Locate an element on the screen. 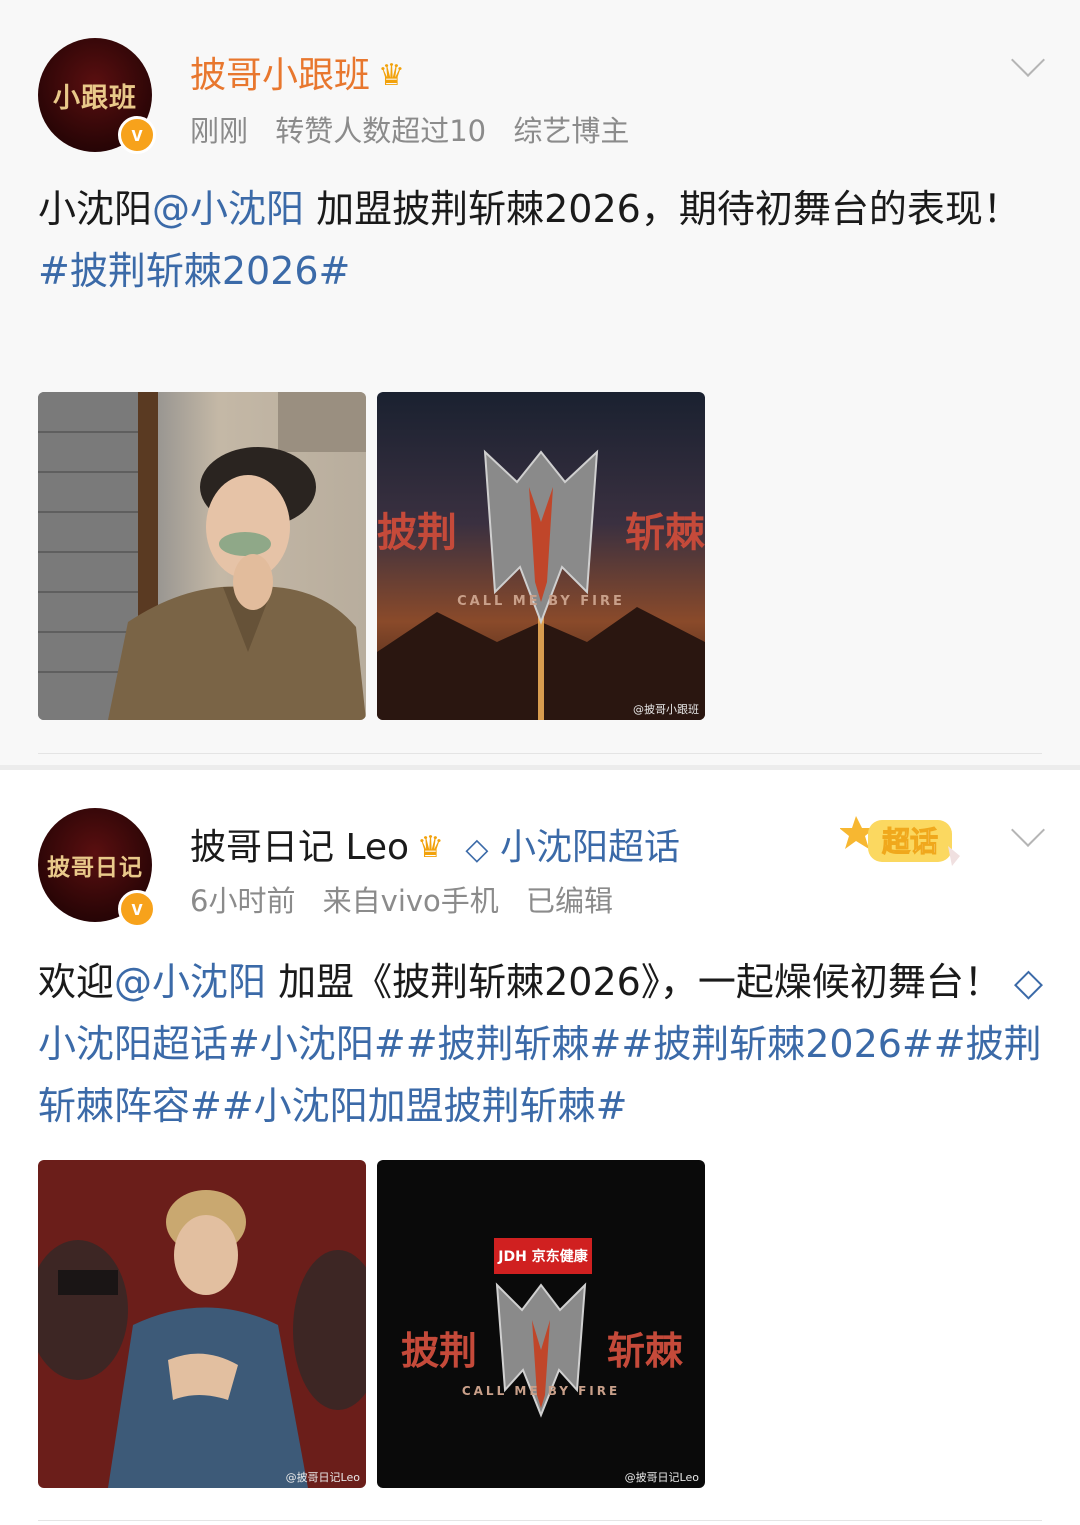 The width and height of the screenshot is (1080, 1525). author-name: 披哥小跟班 ♛ is located at coordinates (297, 72).